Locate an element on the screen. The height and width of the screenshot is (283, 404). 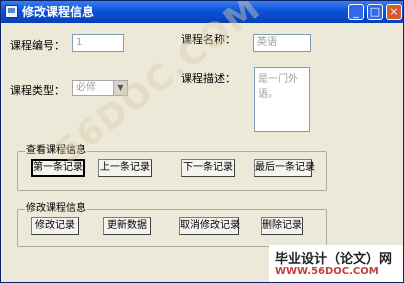
course-name-input: 英语 is located at coordinates (282, 43).